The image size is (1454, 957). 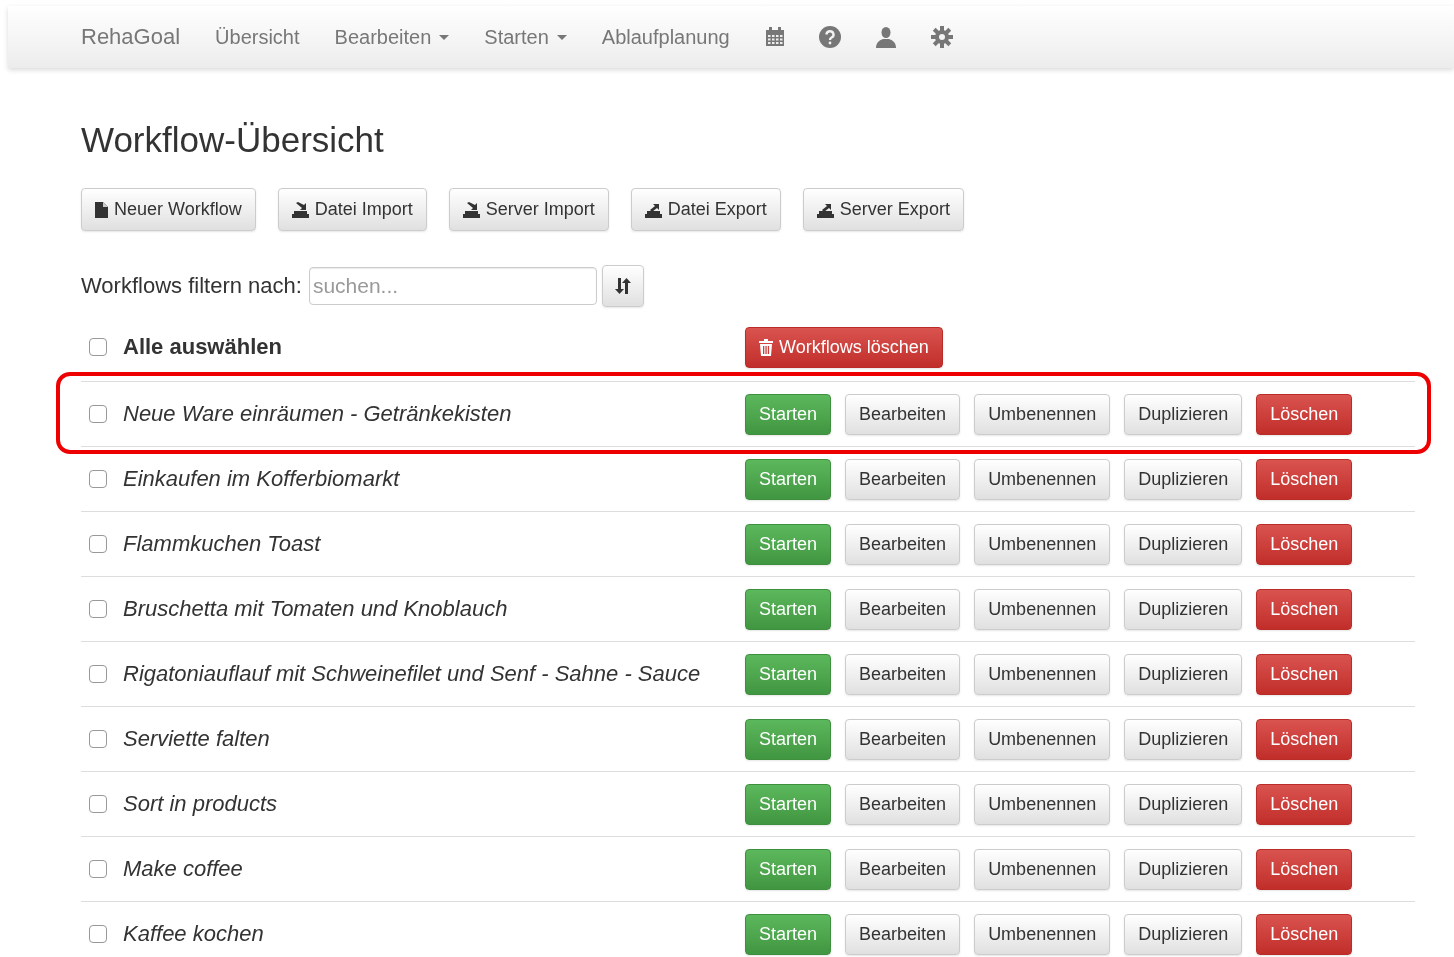 I want to click on workflow-name: Einkaufen im Kofferbiomarkt, so click(x=261, y=479).